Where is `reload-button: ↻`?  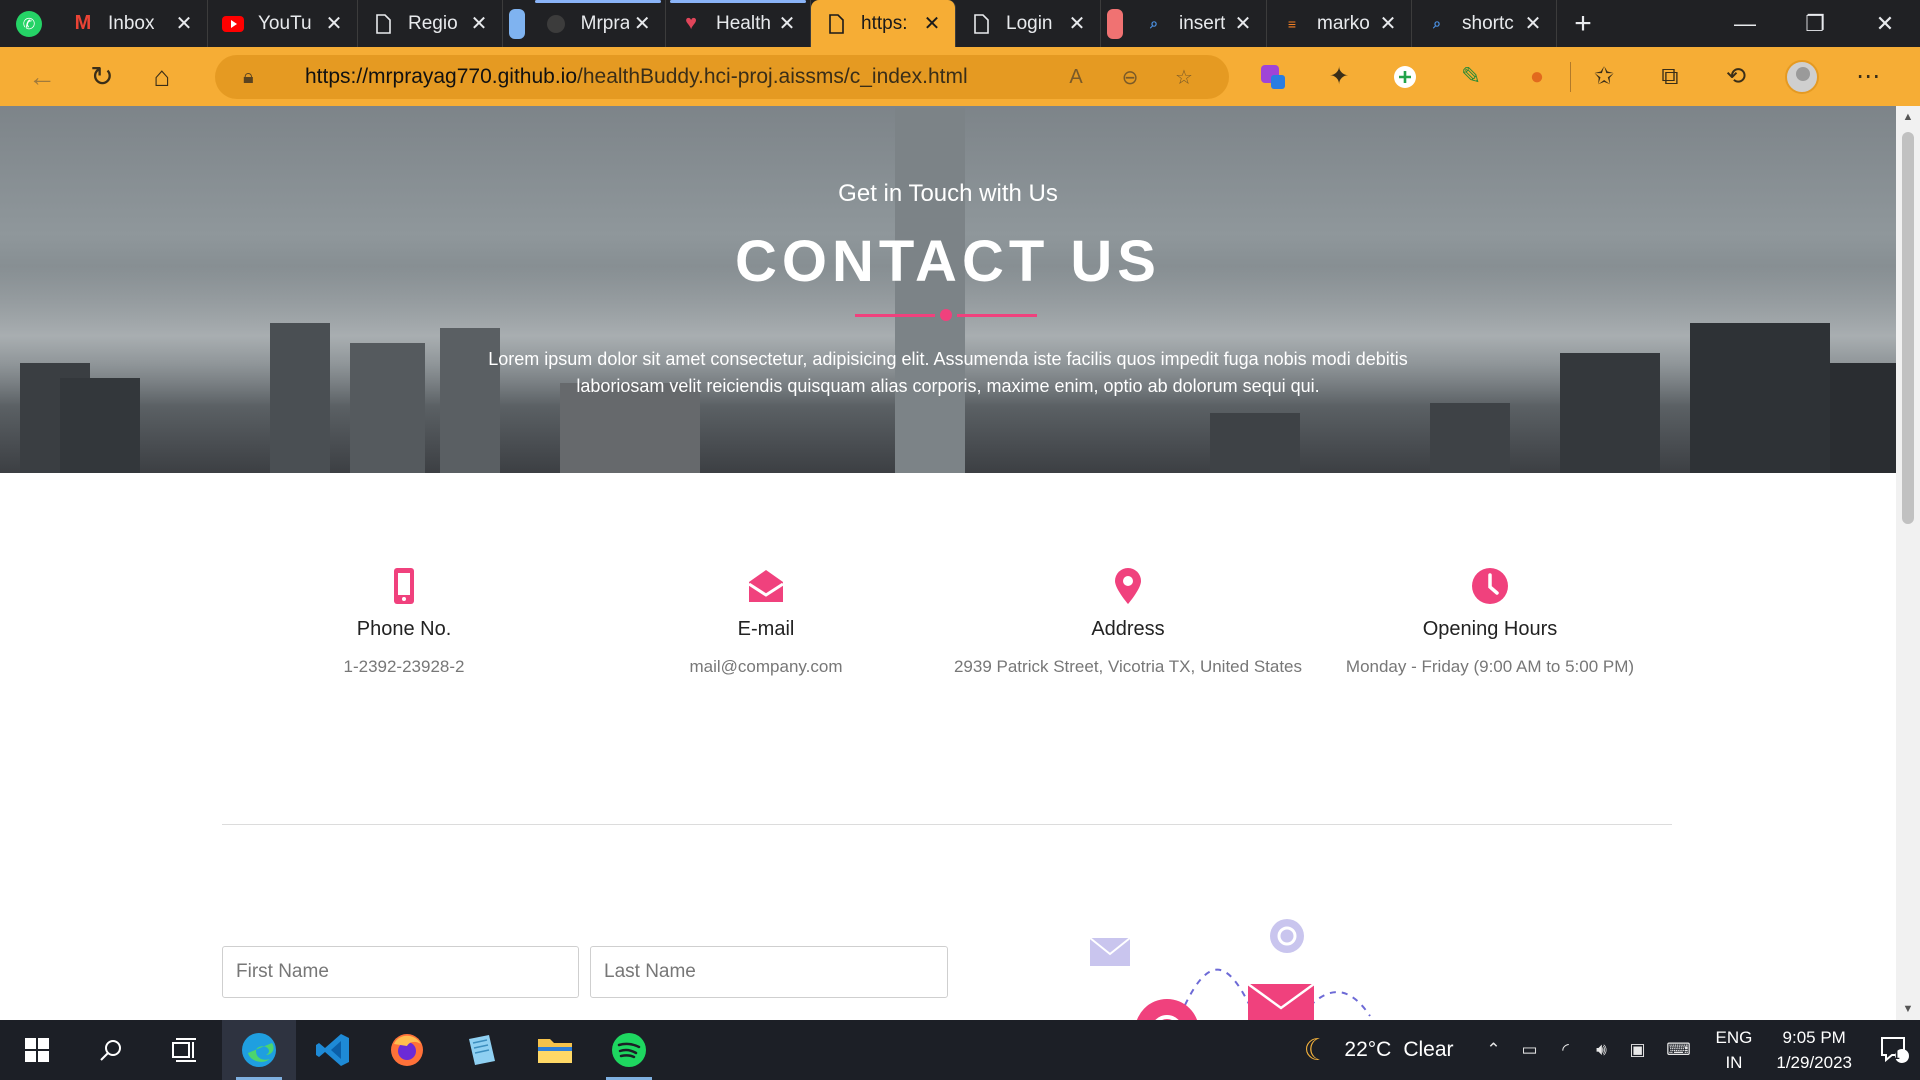 reload-button: ↻ is located at coordinates (102, 76).